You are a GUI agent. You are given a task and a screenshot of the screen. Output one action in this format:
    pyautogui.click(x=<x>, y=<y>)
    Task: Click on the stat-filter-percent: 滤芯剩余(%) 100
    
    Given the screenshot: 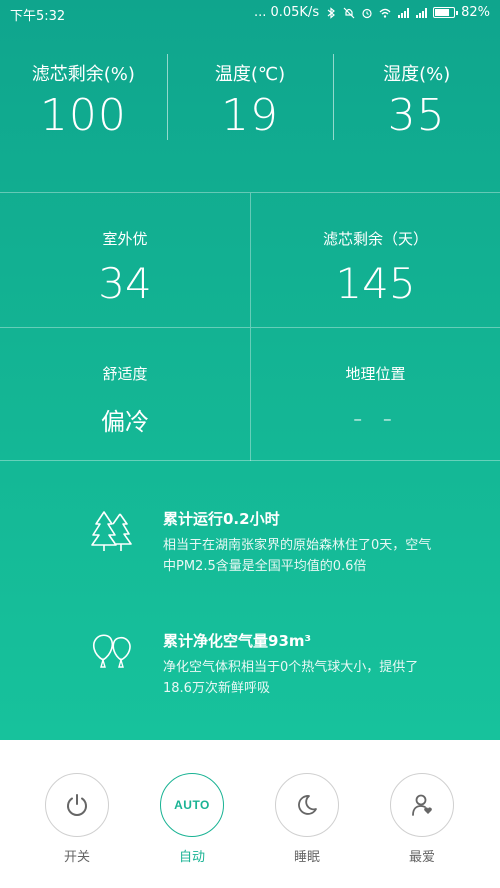 What is the action you would take?
    pyautogui.click(x=83, y=96)
    